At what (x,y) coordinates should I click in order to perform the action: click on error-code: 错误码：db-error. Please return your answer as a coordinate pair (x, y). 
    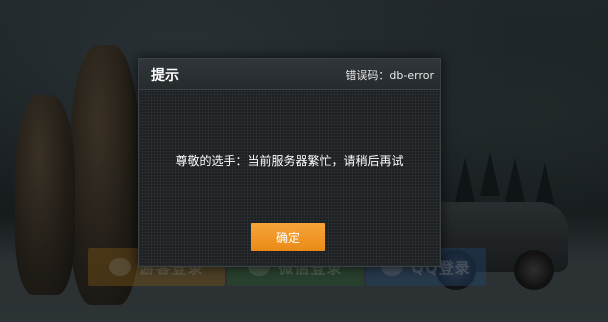
    Looking at the image, I should click on (389, 75).